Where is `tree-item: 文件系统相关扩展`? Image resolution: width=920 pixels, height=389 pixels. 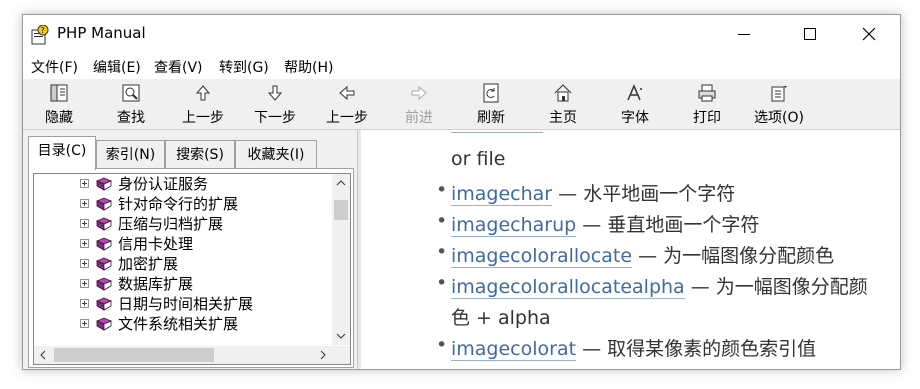
tree-item: 文件系统相关扩展 is located at coordinates (177, 324).